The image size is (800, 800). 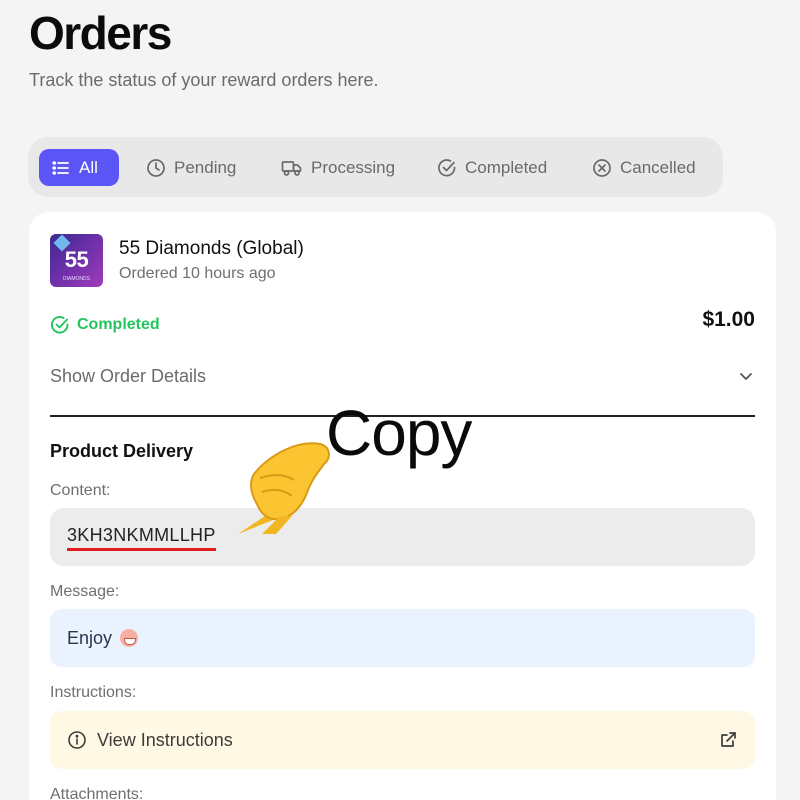 I want to click on copy-annotation: Copy, so click(x=399, y=433).